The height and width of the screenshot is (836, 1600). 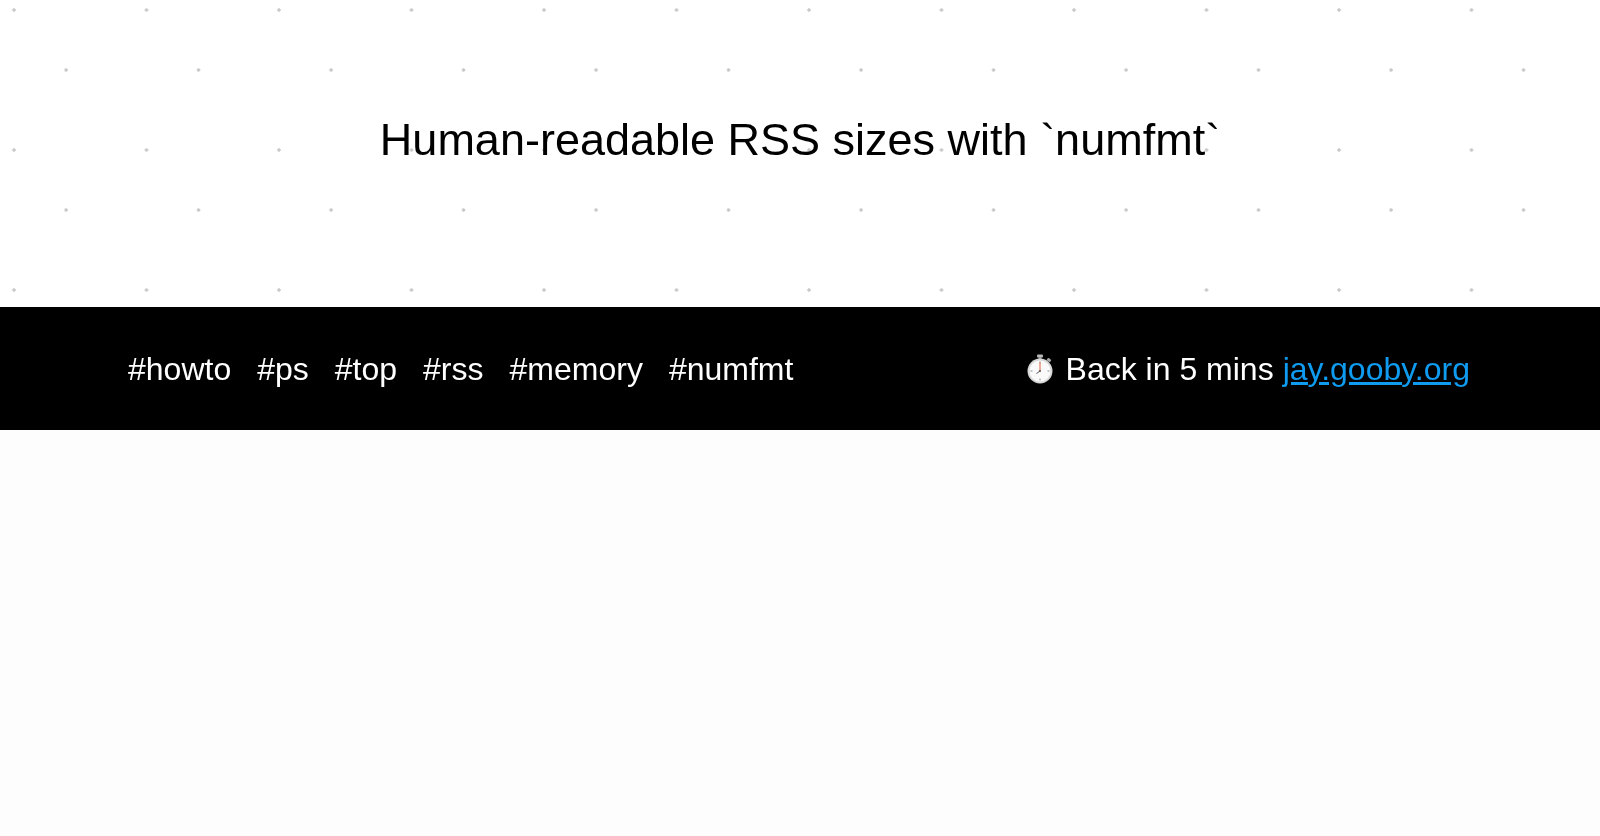 I want to click on page-title: Human-readable RSS sizes with `numfmt`, so click(x=800, y=140).